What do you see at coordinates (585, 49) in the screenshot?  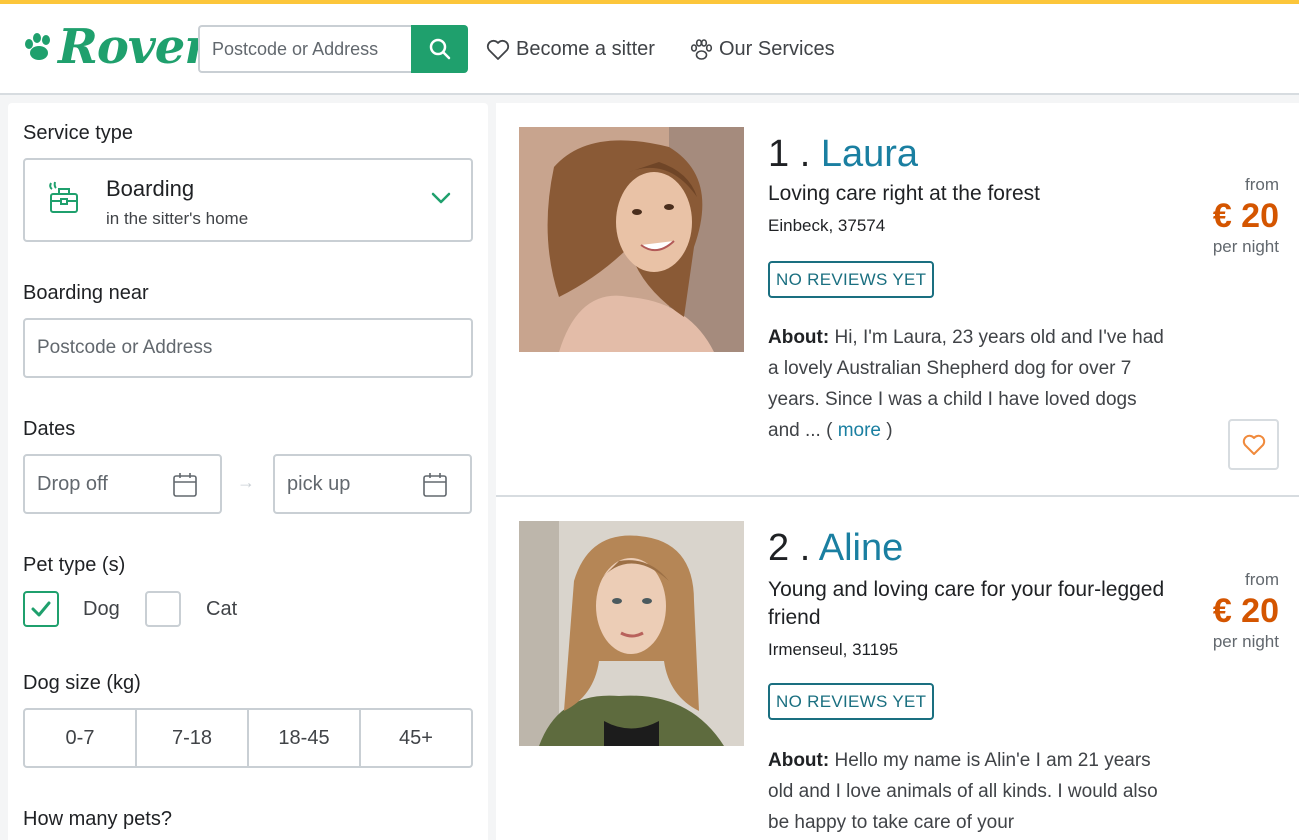 I see `become-sitter-label: Become a sitter` at bounding box center [585, 49].